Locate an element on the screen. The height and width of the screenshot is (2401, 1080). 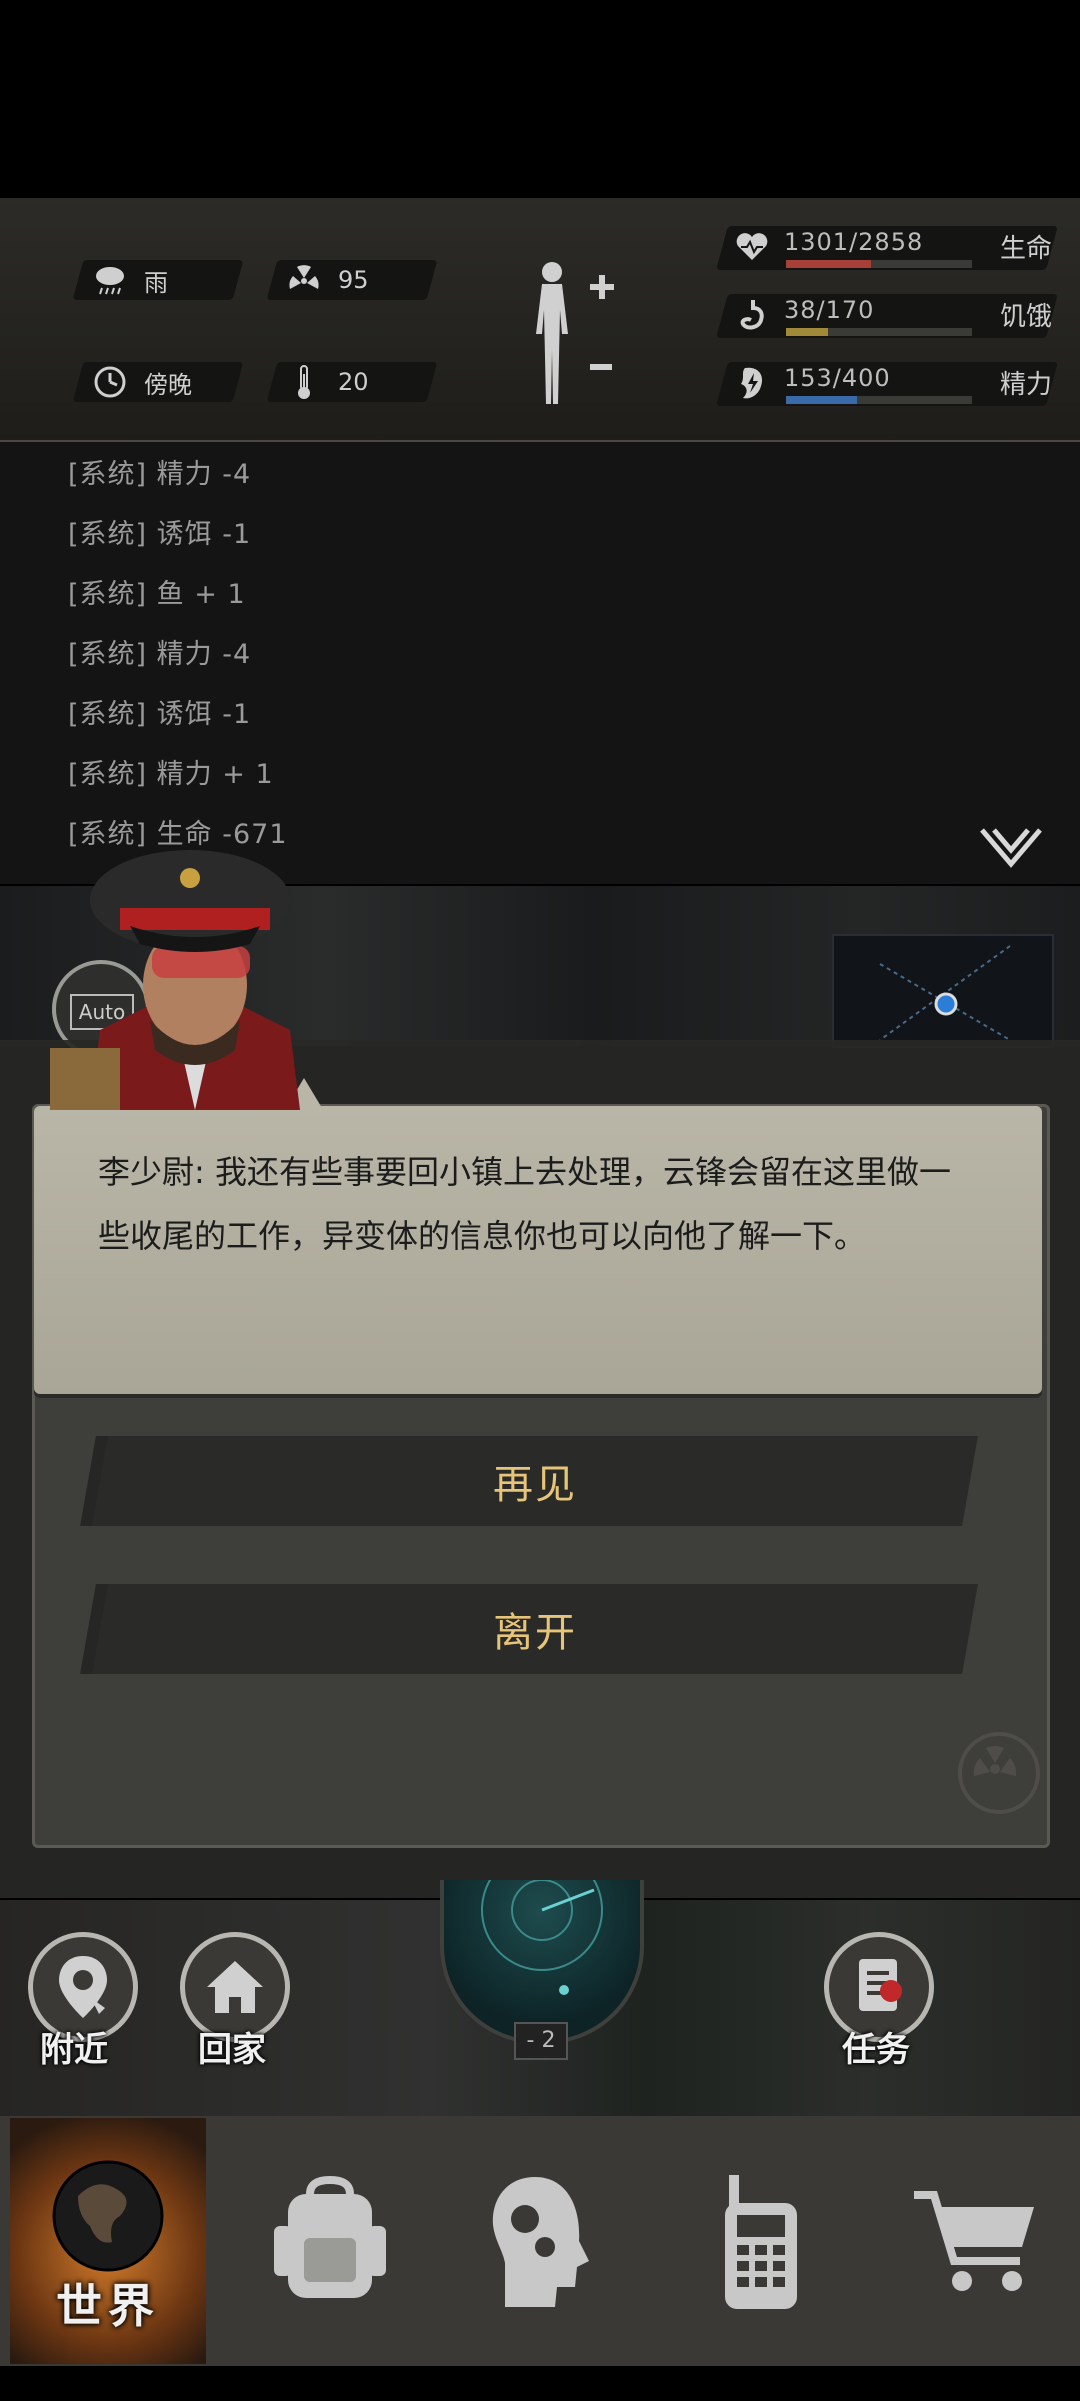
head-gears-icon is located at coordinates (540, 2242).